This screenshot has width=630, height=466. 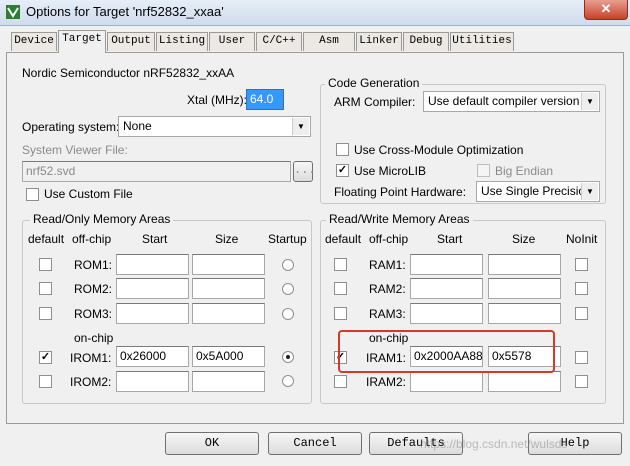 I want to click on rom2-label: ROM2:, so click(x=93, y=289).